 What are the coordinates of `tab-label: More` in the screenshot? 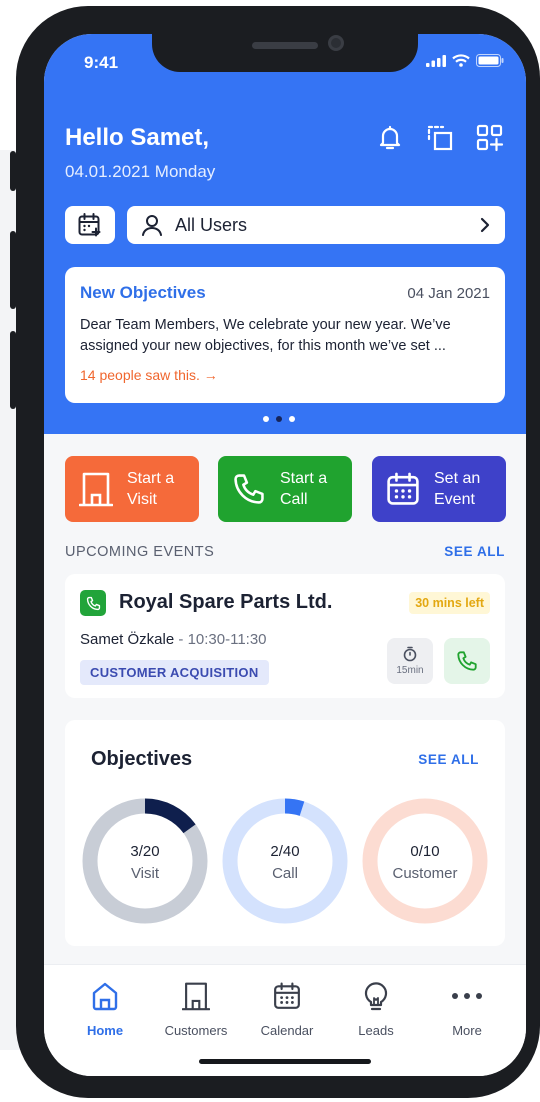 It's located at (467, 1030).